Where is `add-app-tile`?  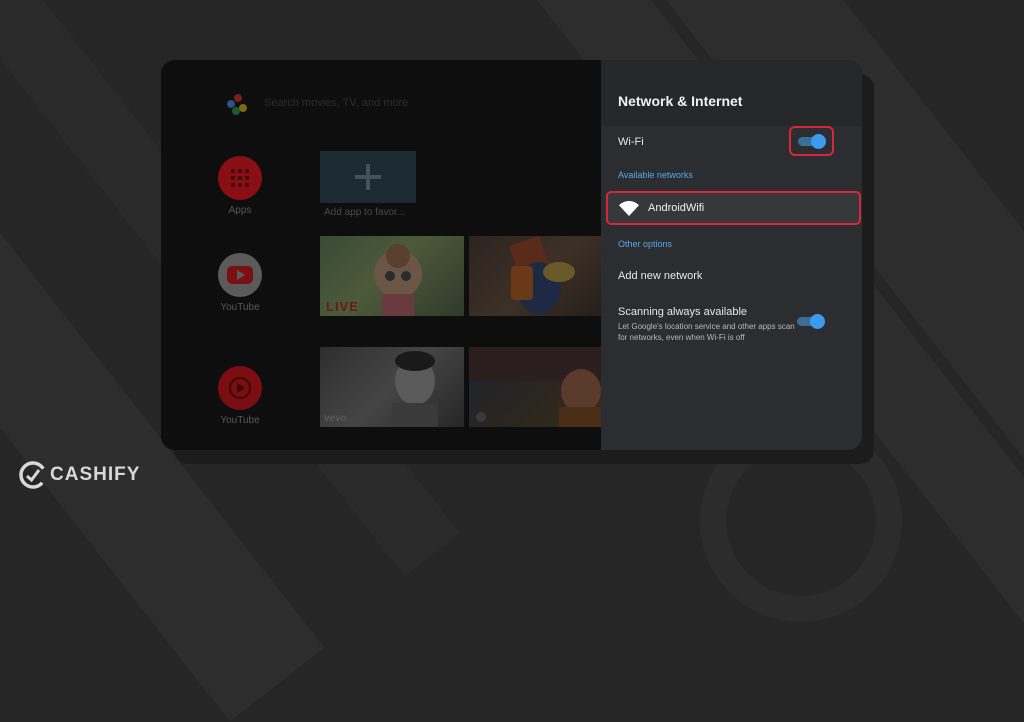
add-app-tile is located at coordinates (368, 177).